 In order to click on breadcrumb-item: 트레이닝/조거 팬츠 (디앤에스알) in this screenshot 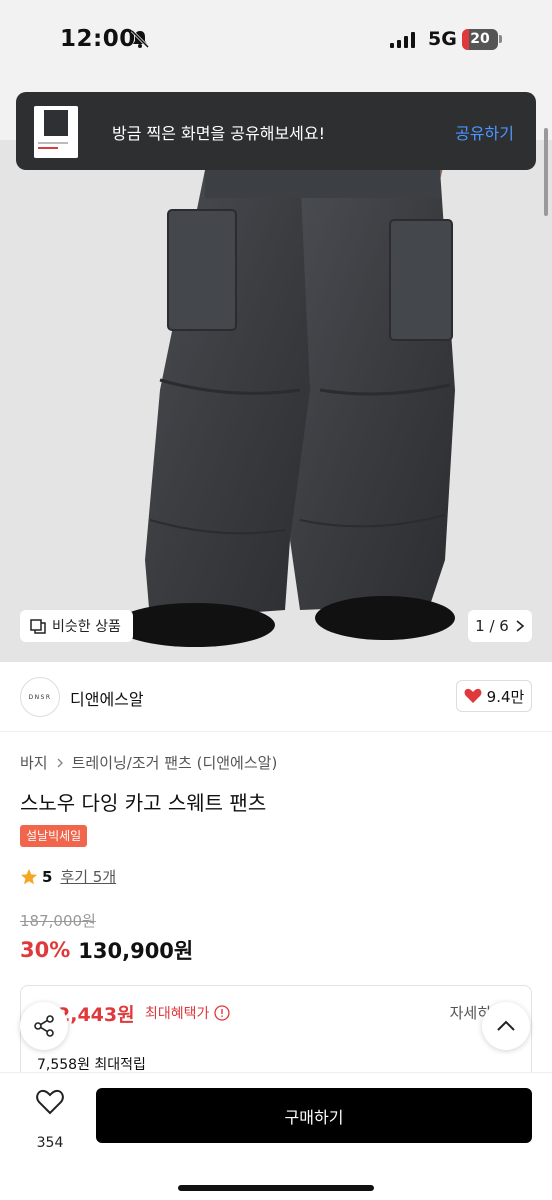, I will do `click(175, 762)`.